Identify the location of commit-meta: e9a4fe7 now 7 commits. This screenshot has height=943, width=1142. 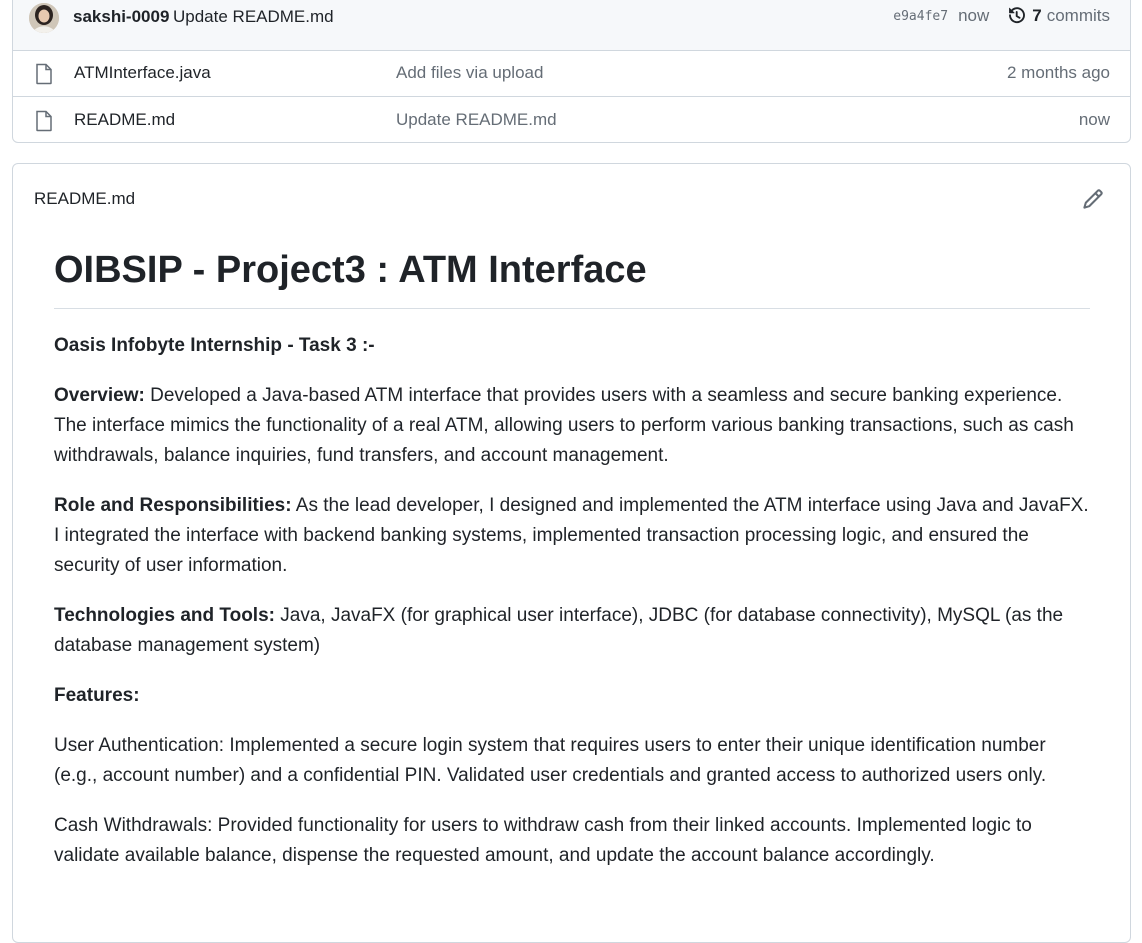
(1001, 16).